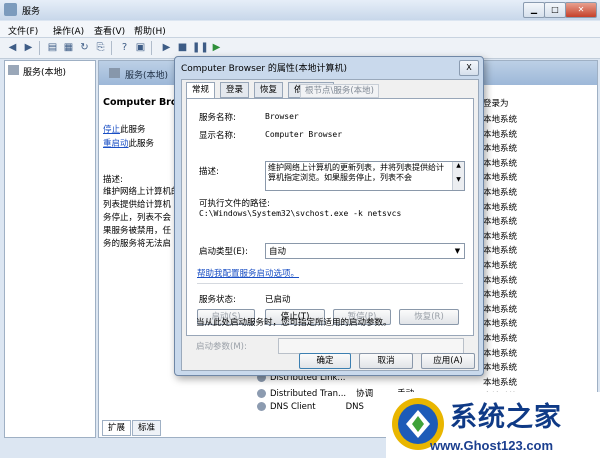 The image size is (600, 458). What do you see at coordinates (294, 323) in the screenshot?
I see `start-params-hint: 当从此处启动服务时，您可指定所适用的启动参数。` at bounding box center [294, 323].